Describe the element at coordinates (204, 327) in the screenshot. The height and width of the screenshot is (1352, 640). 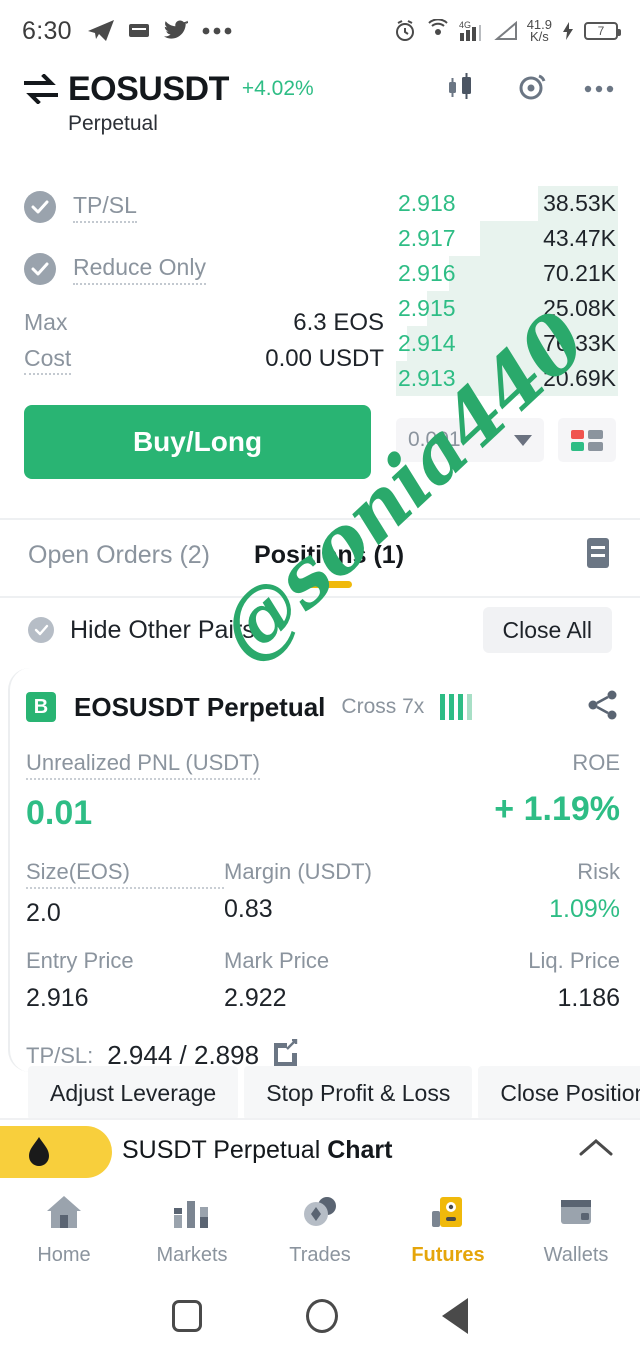
I see `max-row: Max 6.3 EOS` at that location.